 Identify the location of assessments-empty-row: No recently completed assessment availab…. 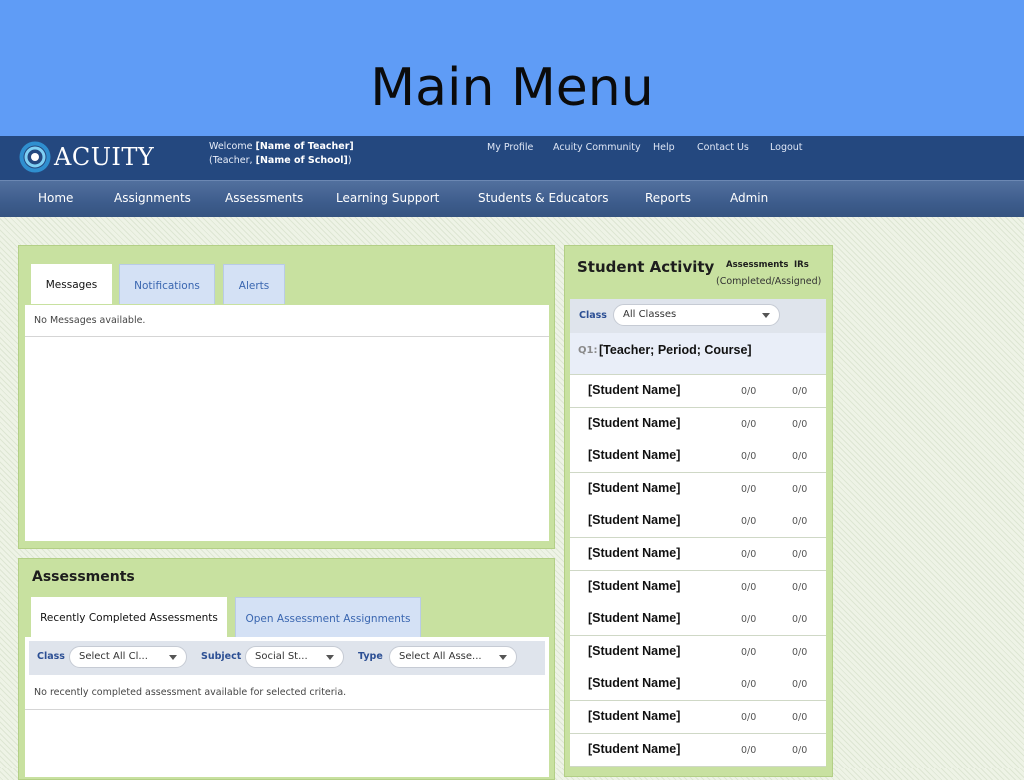
(287, 692).